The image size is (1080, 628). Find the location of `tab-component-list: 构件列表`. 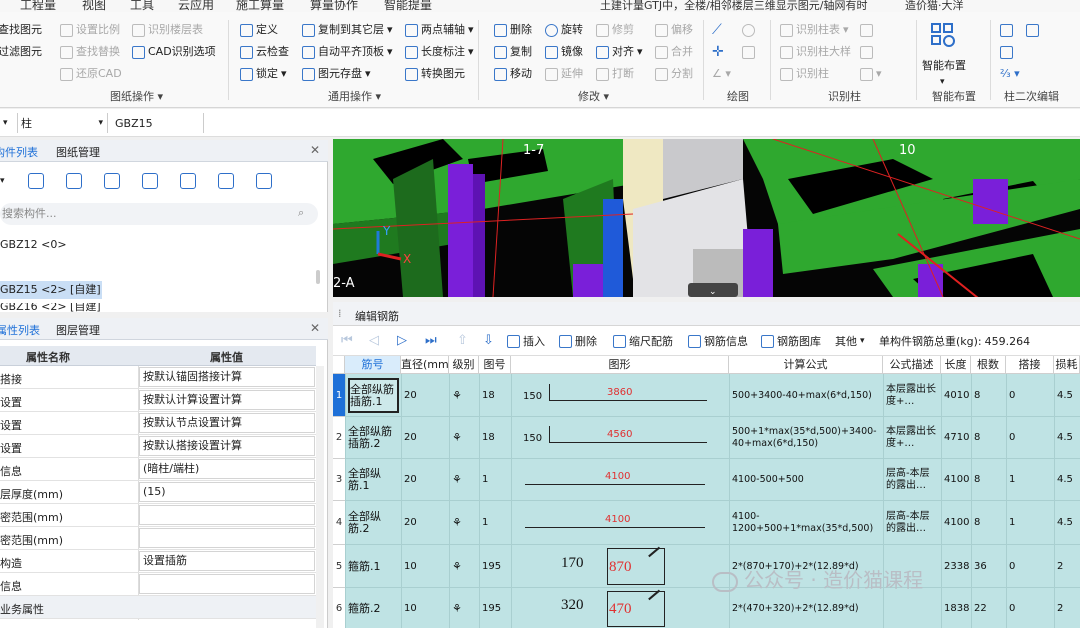

tab-component-list: 构件列表 is located at coordinates (19, 152).